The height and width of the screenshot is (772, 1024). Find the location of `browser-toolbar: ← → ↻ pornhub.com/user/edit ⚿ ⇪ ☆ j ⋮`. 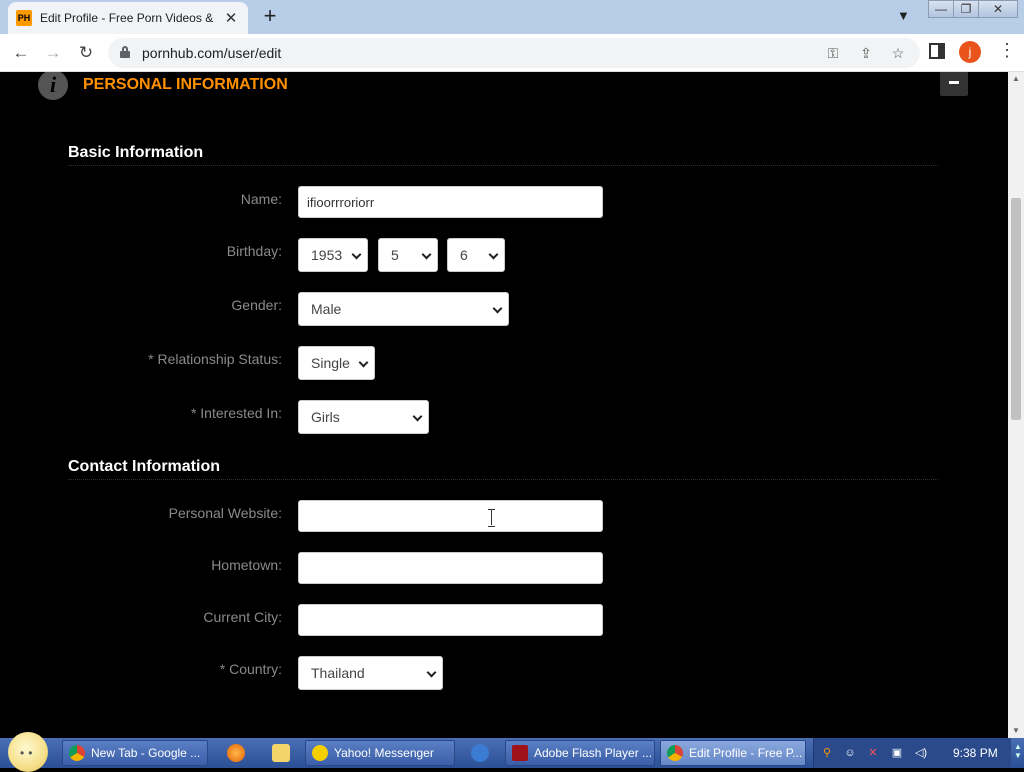

browser-toolbar: ← → ↻ pornhub.com/user/edit ⚿ ⇪ ☆ j ⋮ is located at coordinates (512, 53).